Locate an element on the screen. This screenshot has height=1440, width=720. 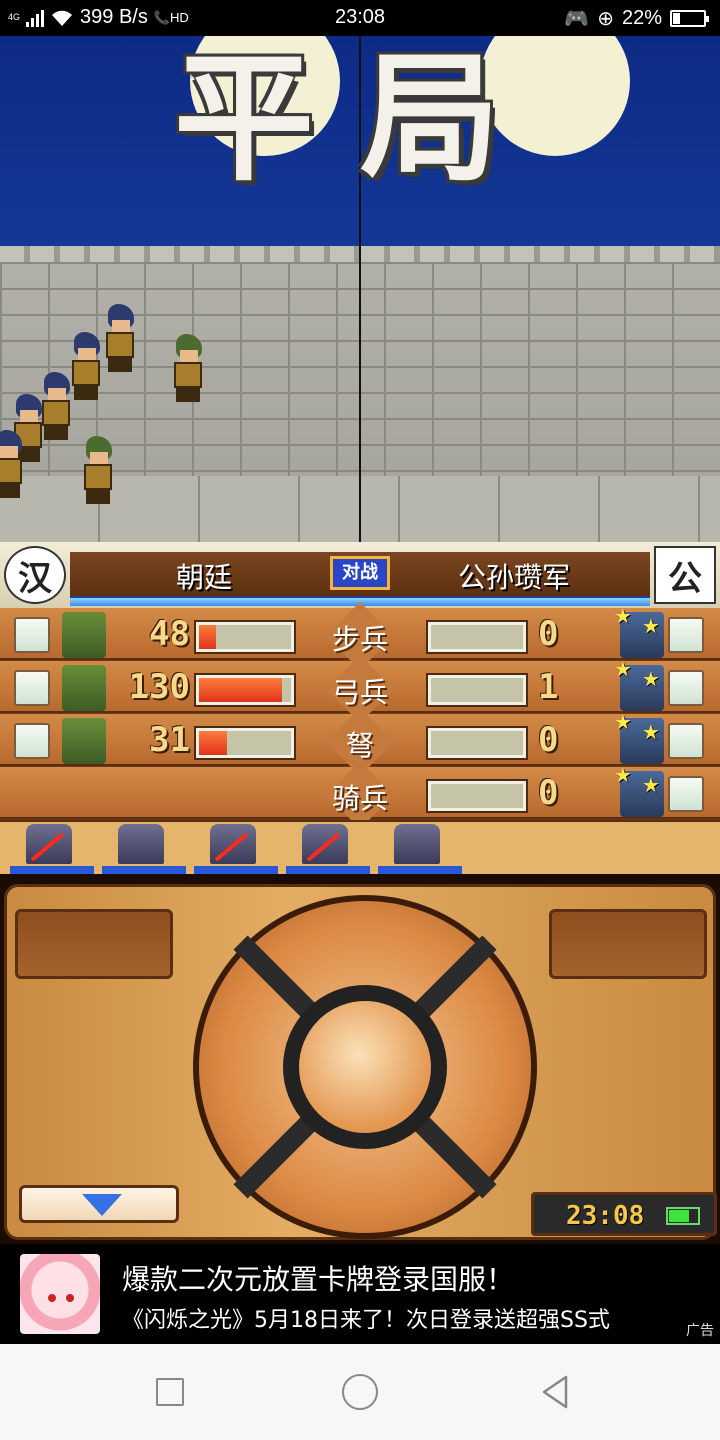
right-action-button is located at coordinates (628, 944).